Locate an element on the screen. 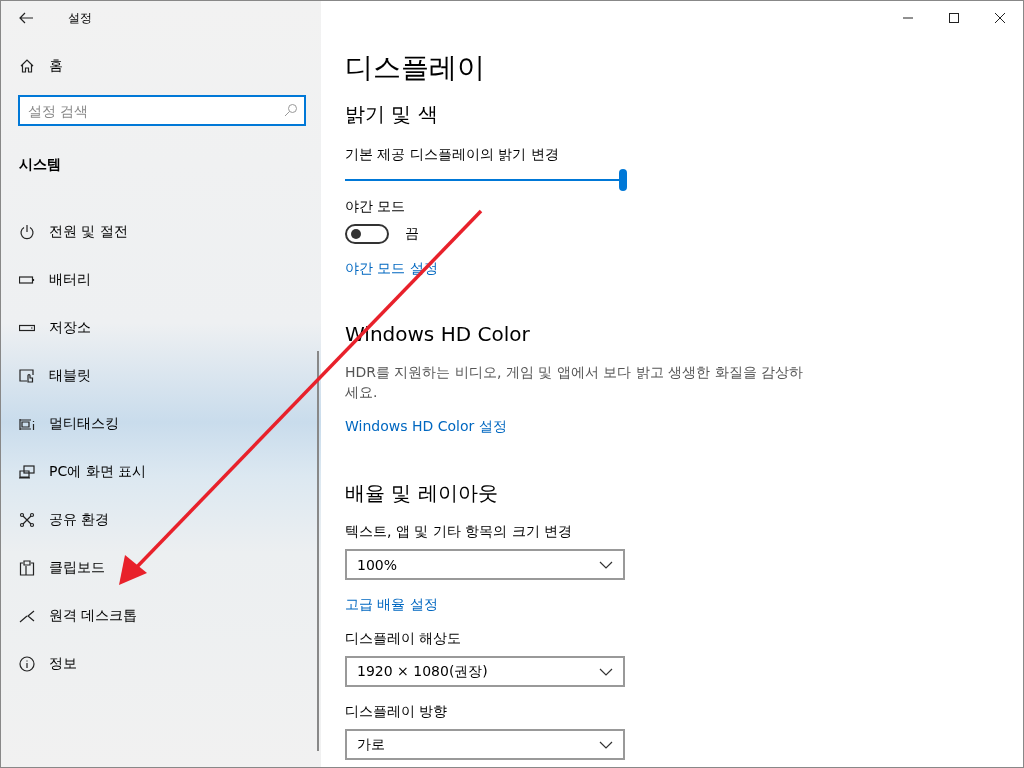 The width and height of the screenshot is (1024, 768). scrollbar is located at coordinates (318, 551).